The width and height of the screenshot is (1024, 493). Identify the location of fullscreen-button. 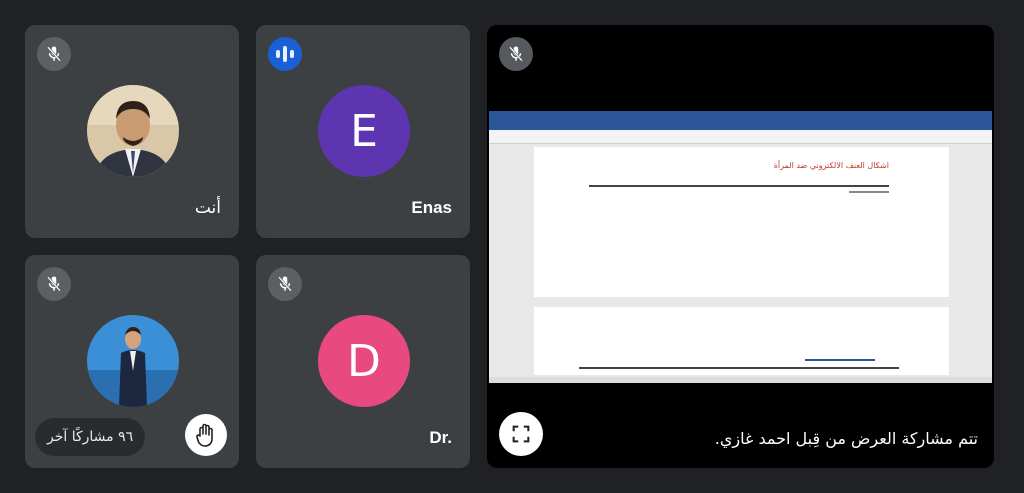
(521, 434).